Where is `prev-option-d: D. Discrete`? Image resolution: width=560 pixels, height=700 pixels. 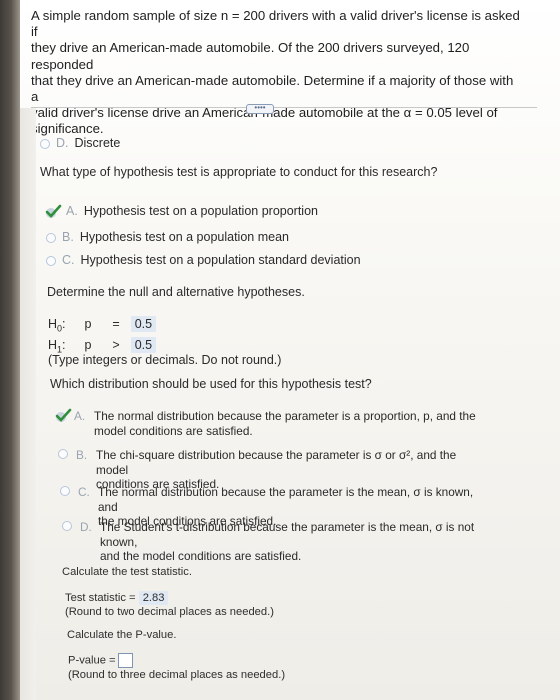 prev-option-d: D. Discrete is located at coordinates (80, 143).